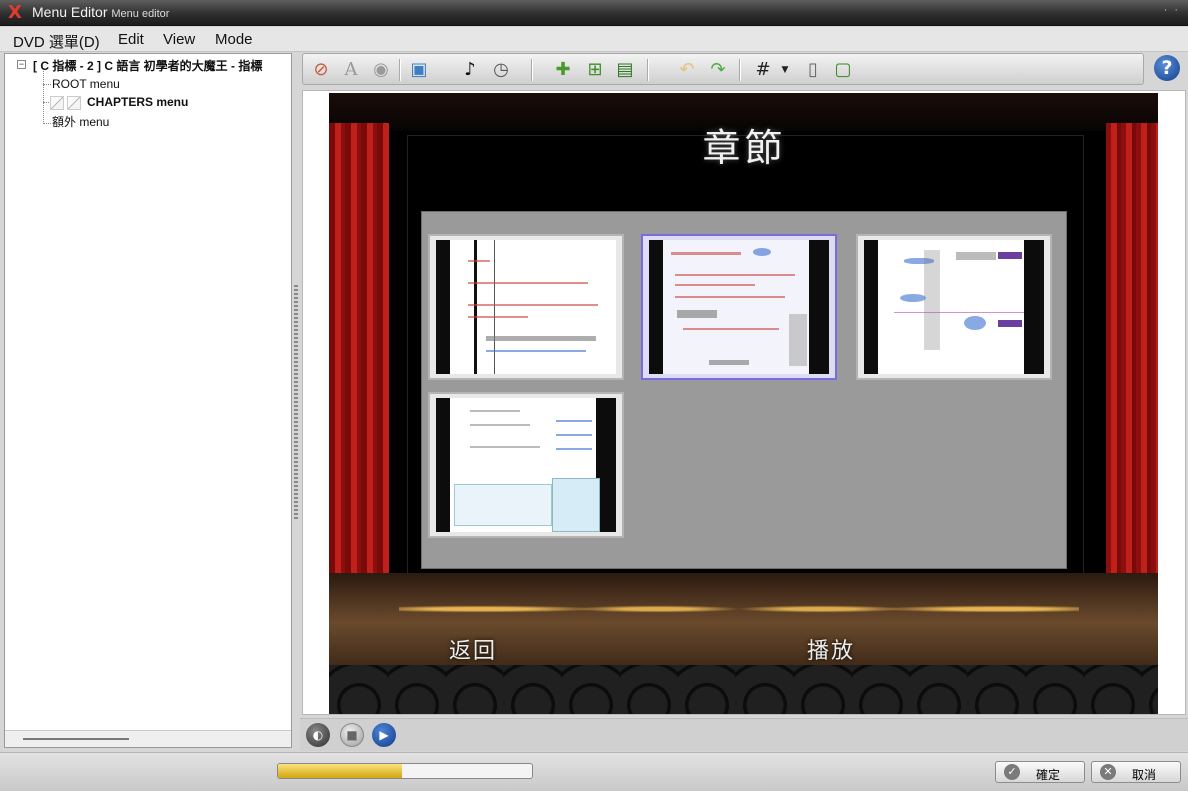 The width and height of the screenshot is (1188, 791). Describe the element at coordinates (1132, 383) in the screenshot. I see `curtain-right` at that location.